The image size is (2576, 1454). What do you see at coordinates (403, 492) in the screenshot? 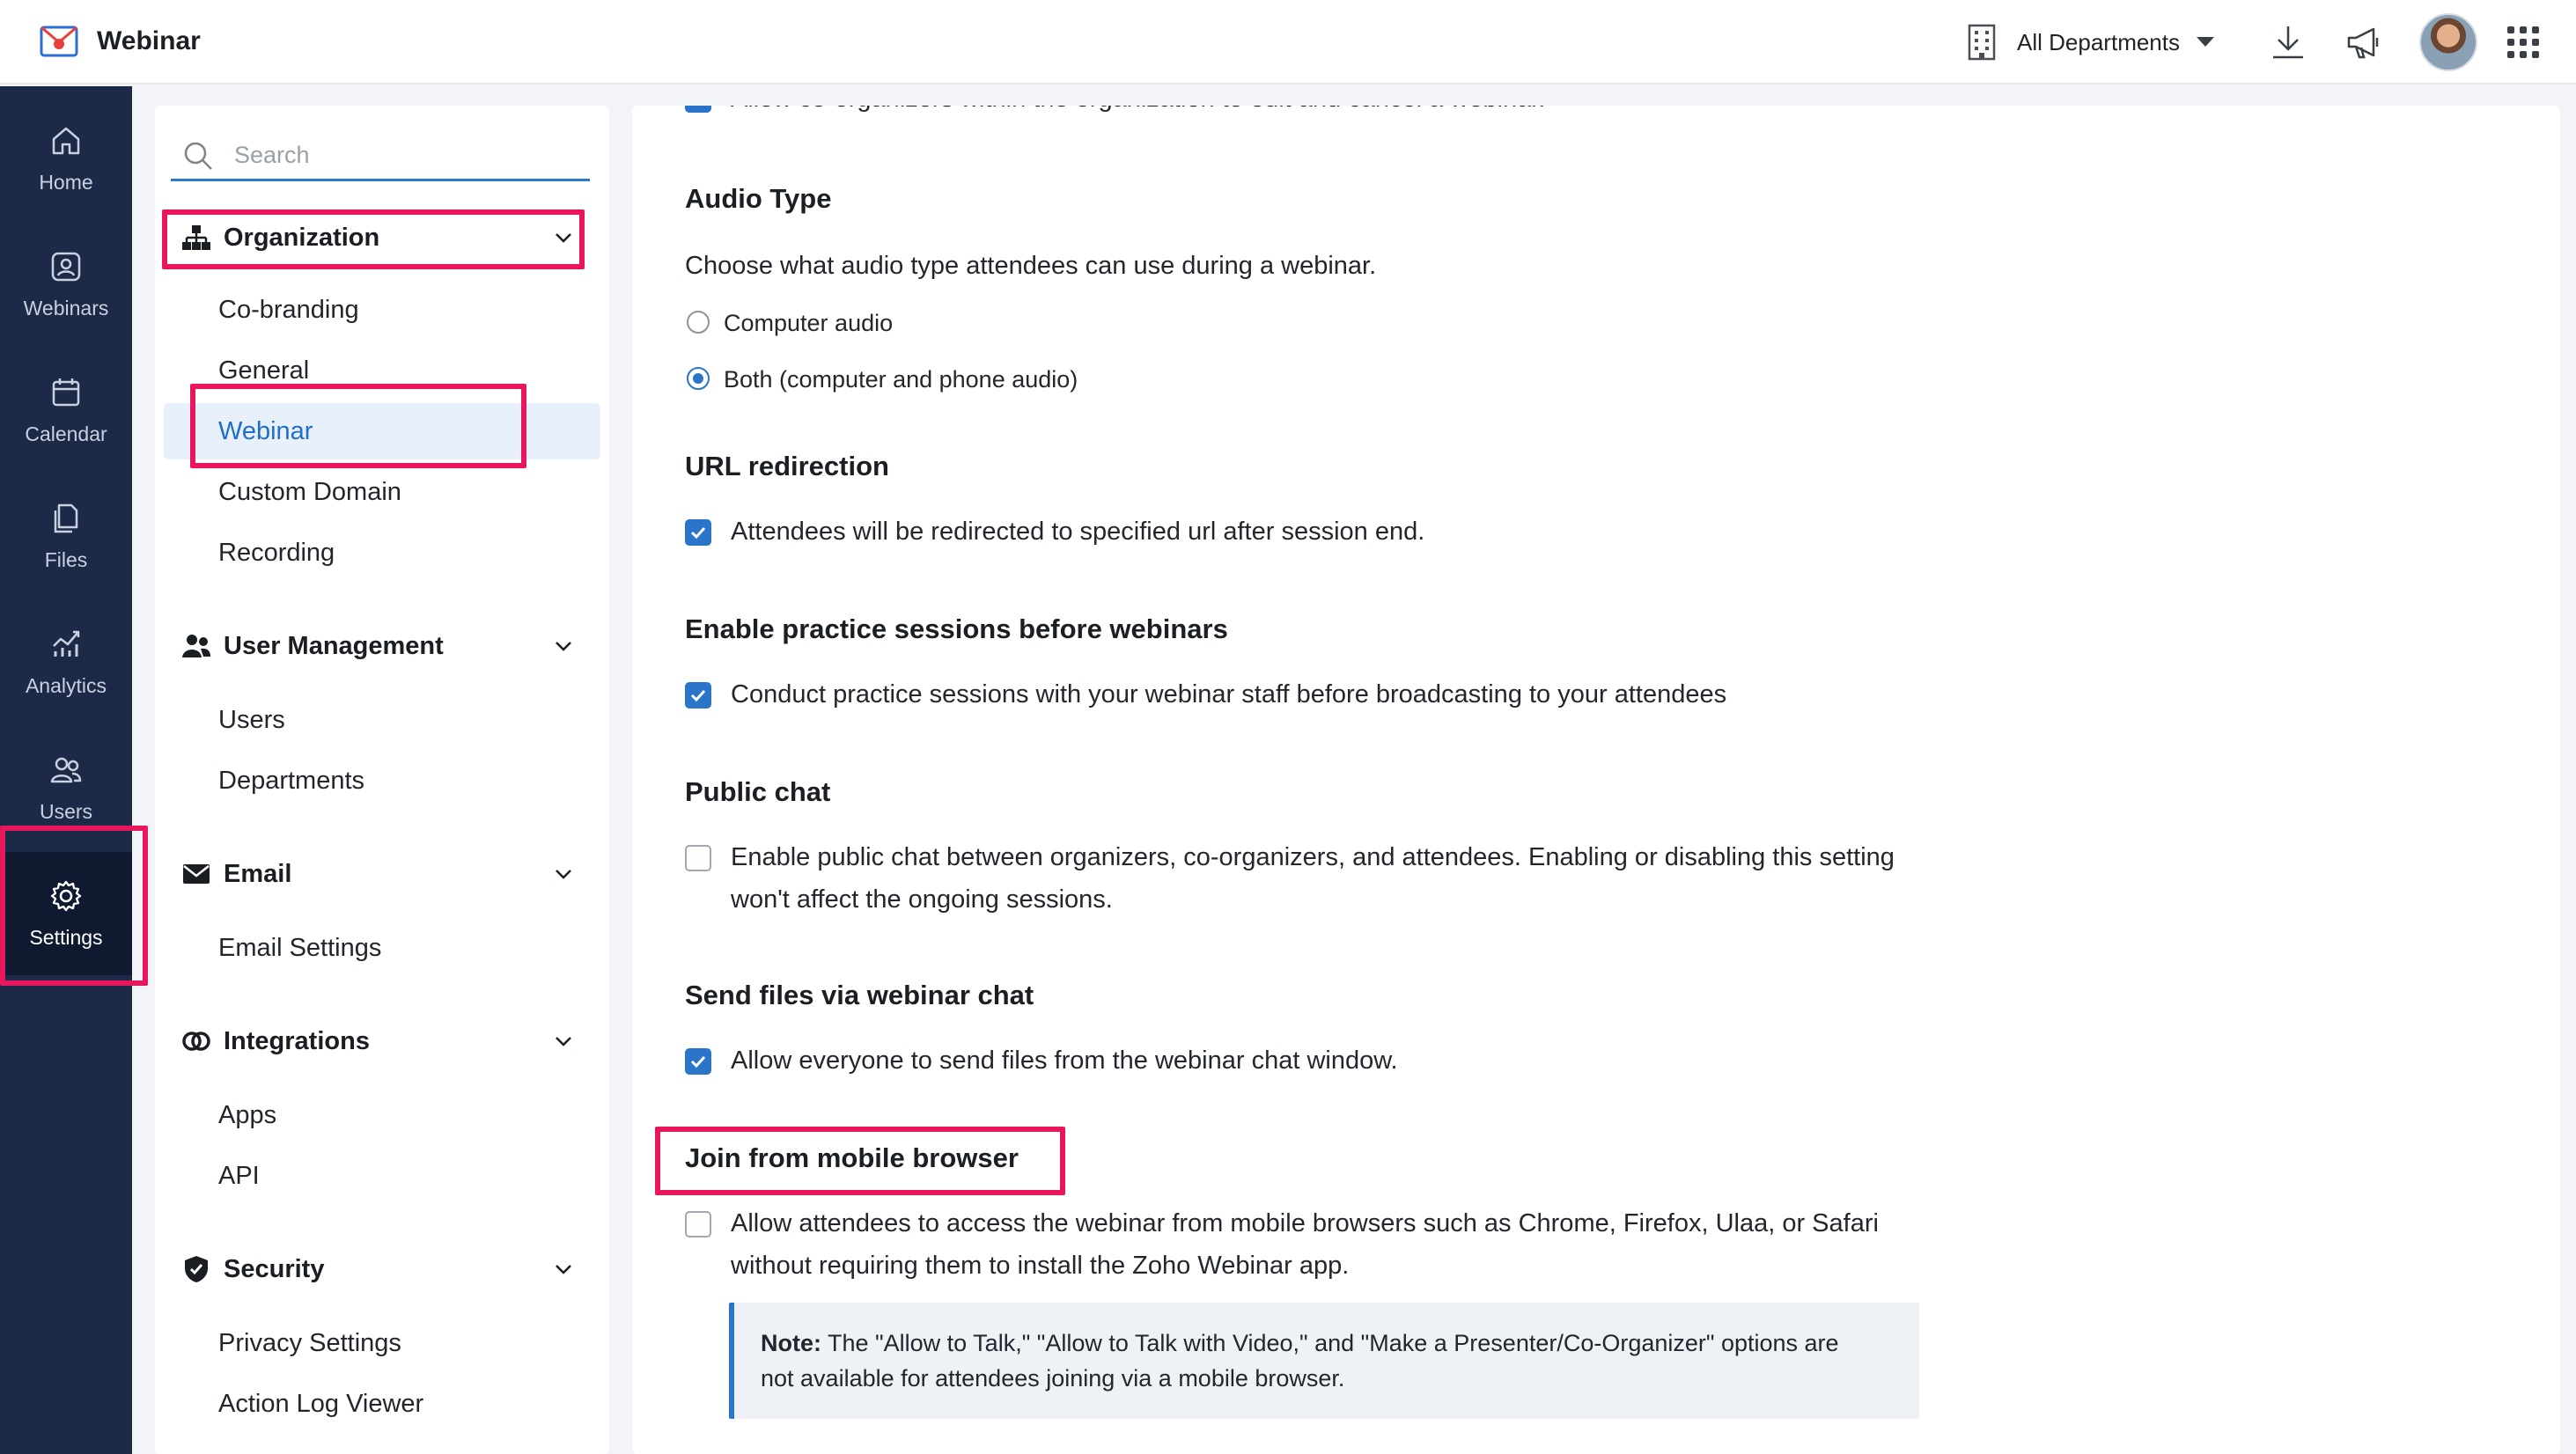
I see `nav-item-custom-domain: Custom Domain` at bounding box center [403, 492].